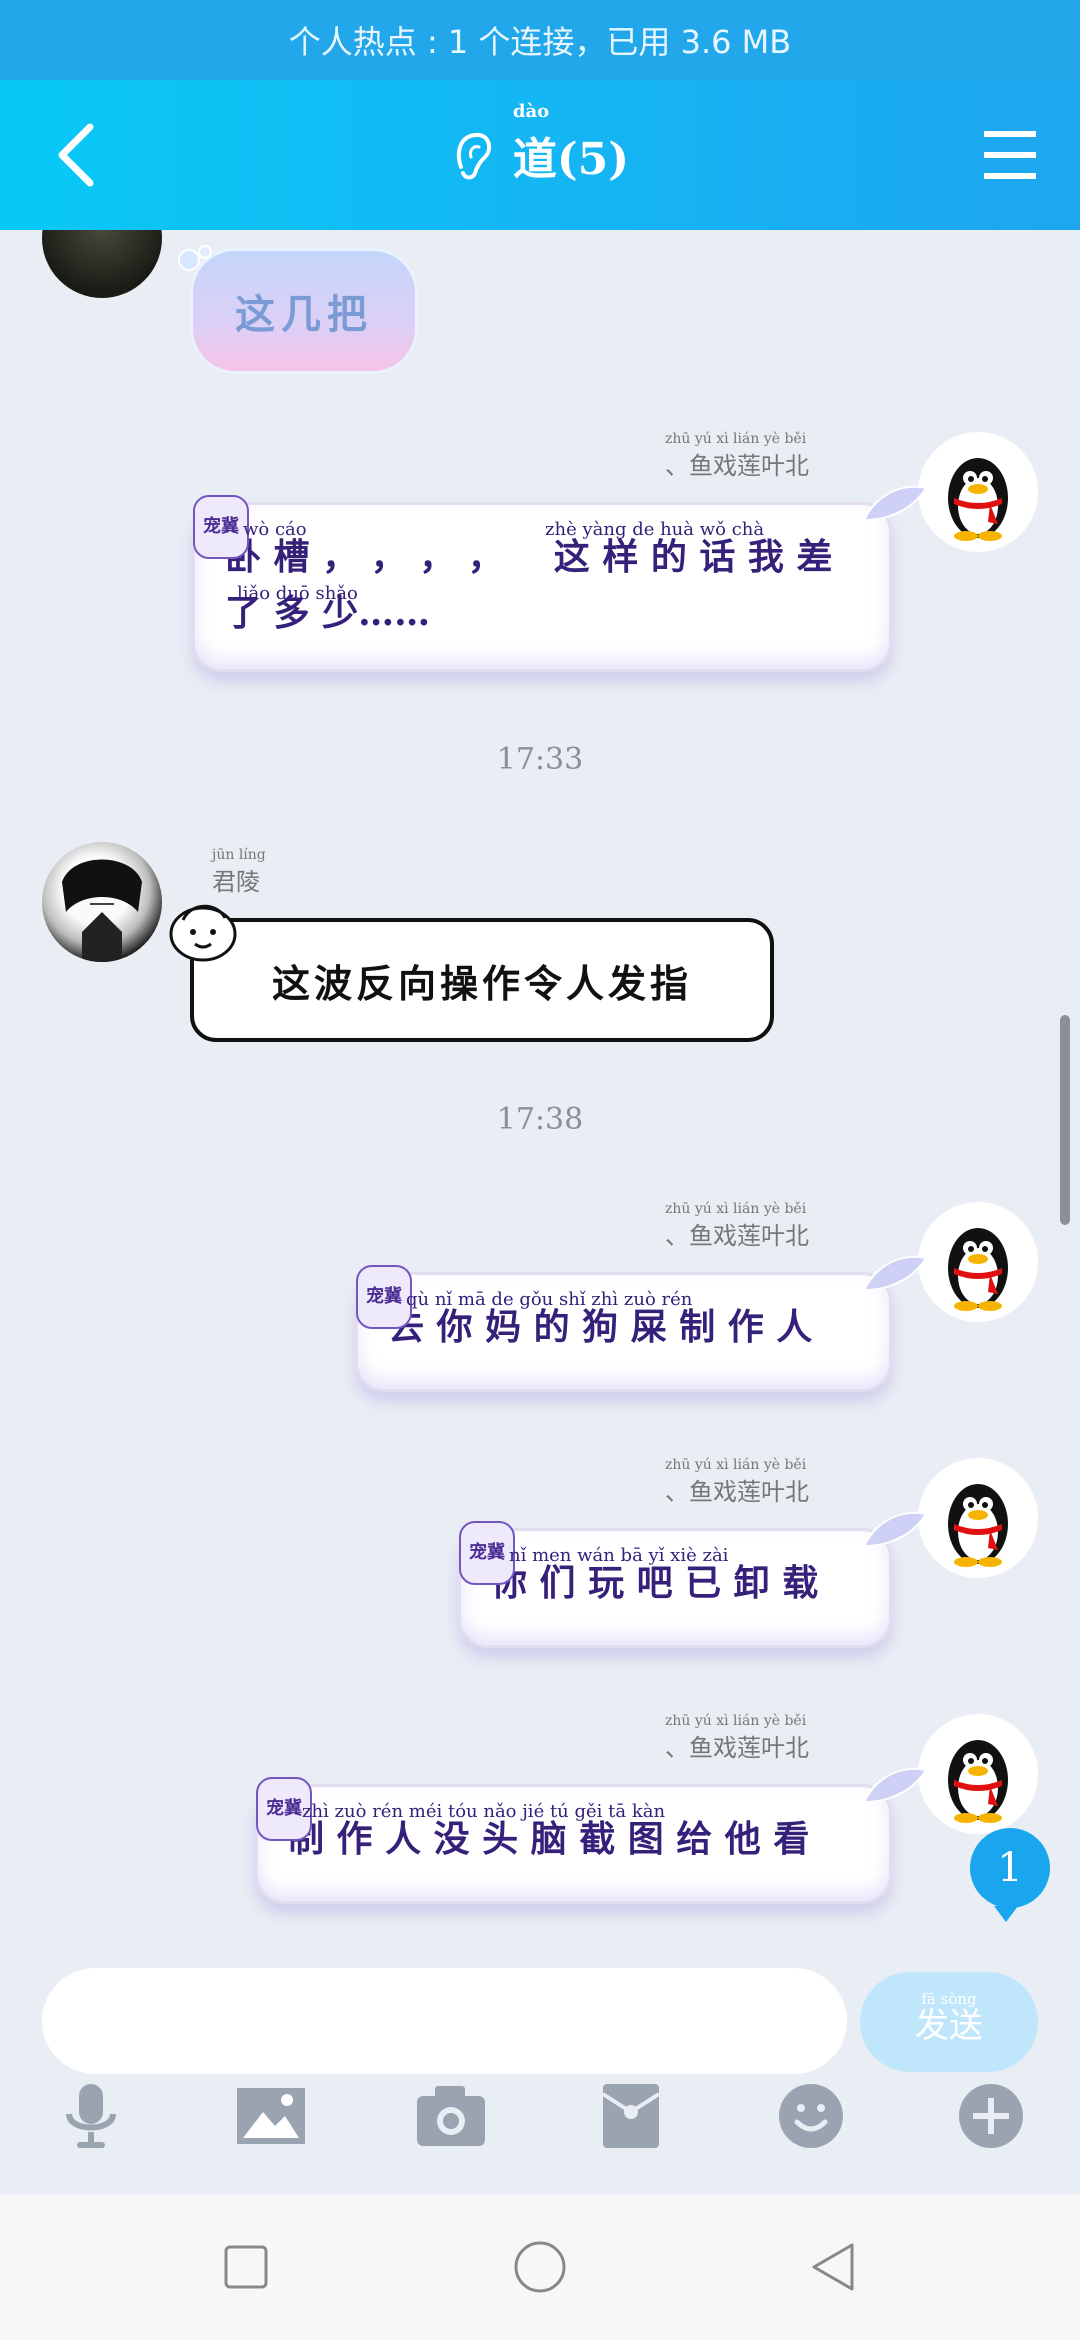 The image size is (1080, 2340). I want to click on message-bubble: 这波反向操作令人发指, so click(482, 980).